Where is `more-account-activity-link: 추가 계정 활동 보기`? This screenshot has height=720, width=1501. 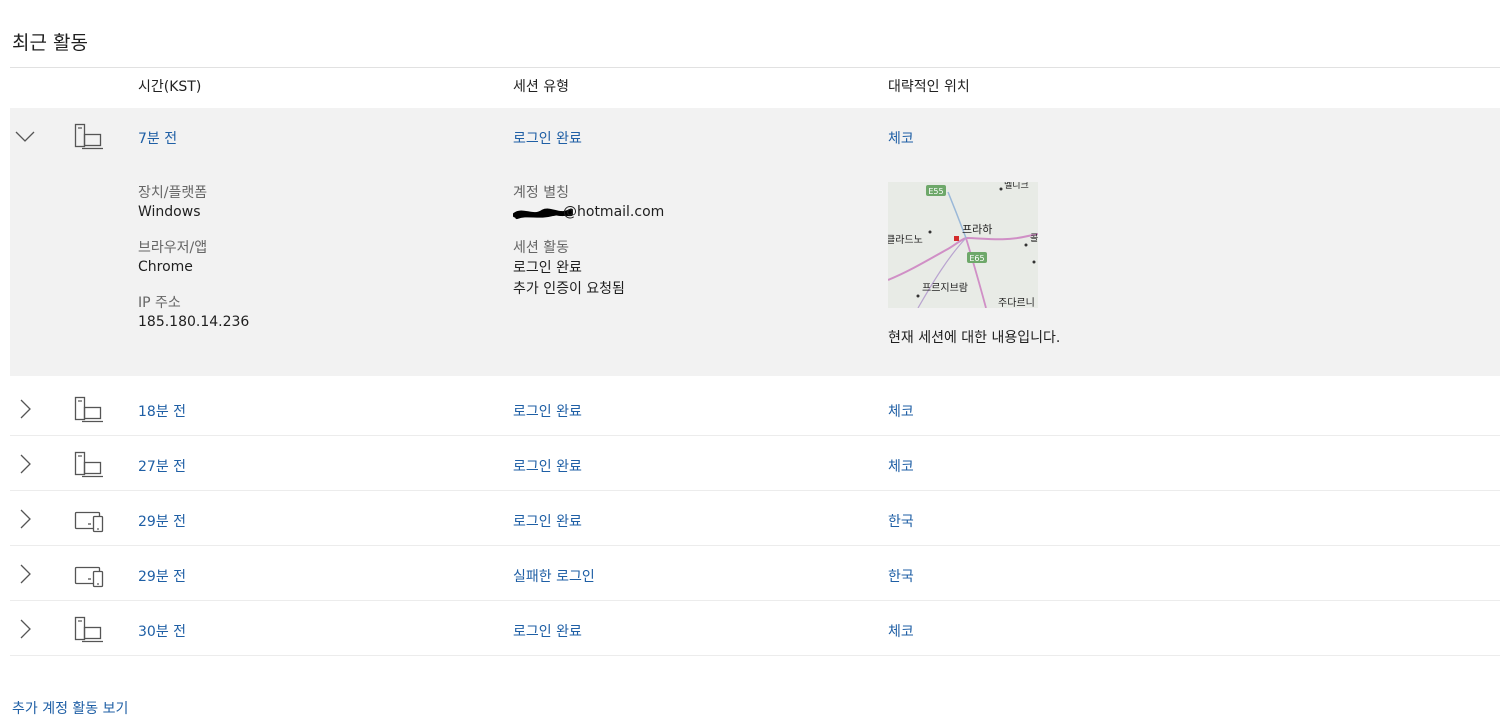
more-account-activity-link: 추가 계정 활동 보기 is located at coordinates (70, 708).